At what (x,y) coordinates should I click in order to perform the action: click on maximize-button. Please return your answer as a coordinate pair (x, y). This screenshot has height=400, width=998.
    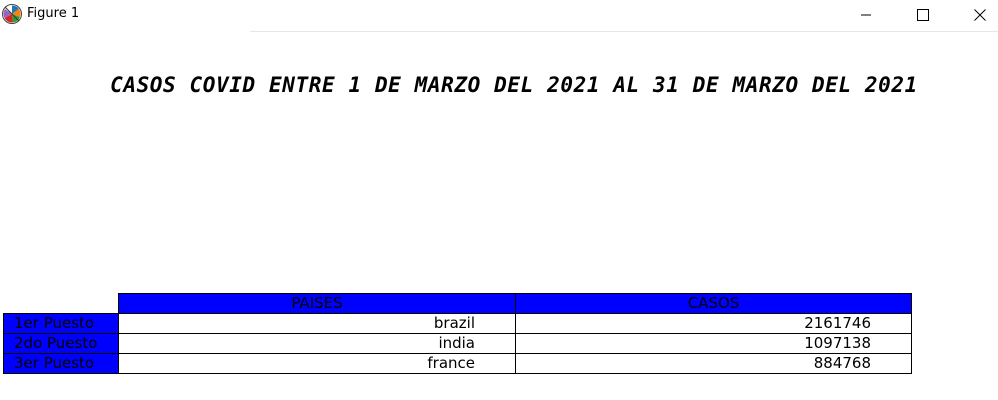
    Looking at the image, I should click on (923, 15).